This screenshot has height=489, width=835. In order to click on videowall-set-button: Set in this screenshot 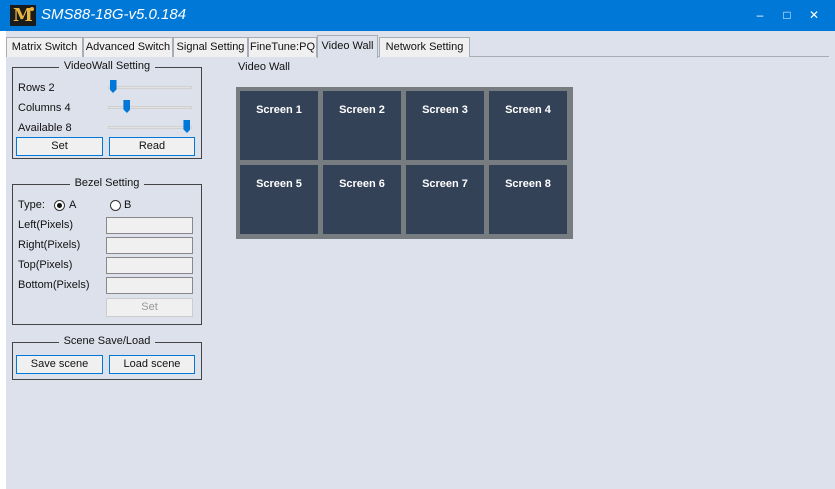, I will do `click(59, 146)`.